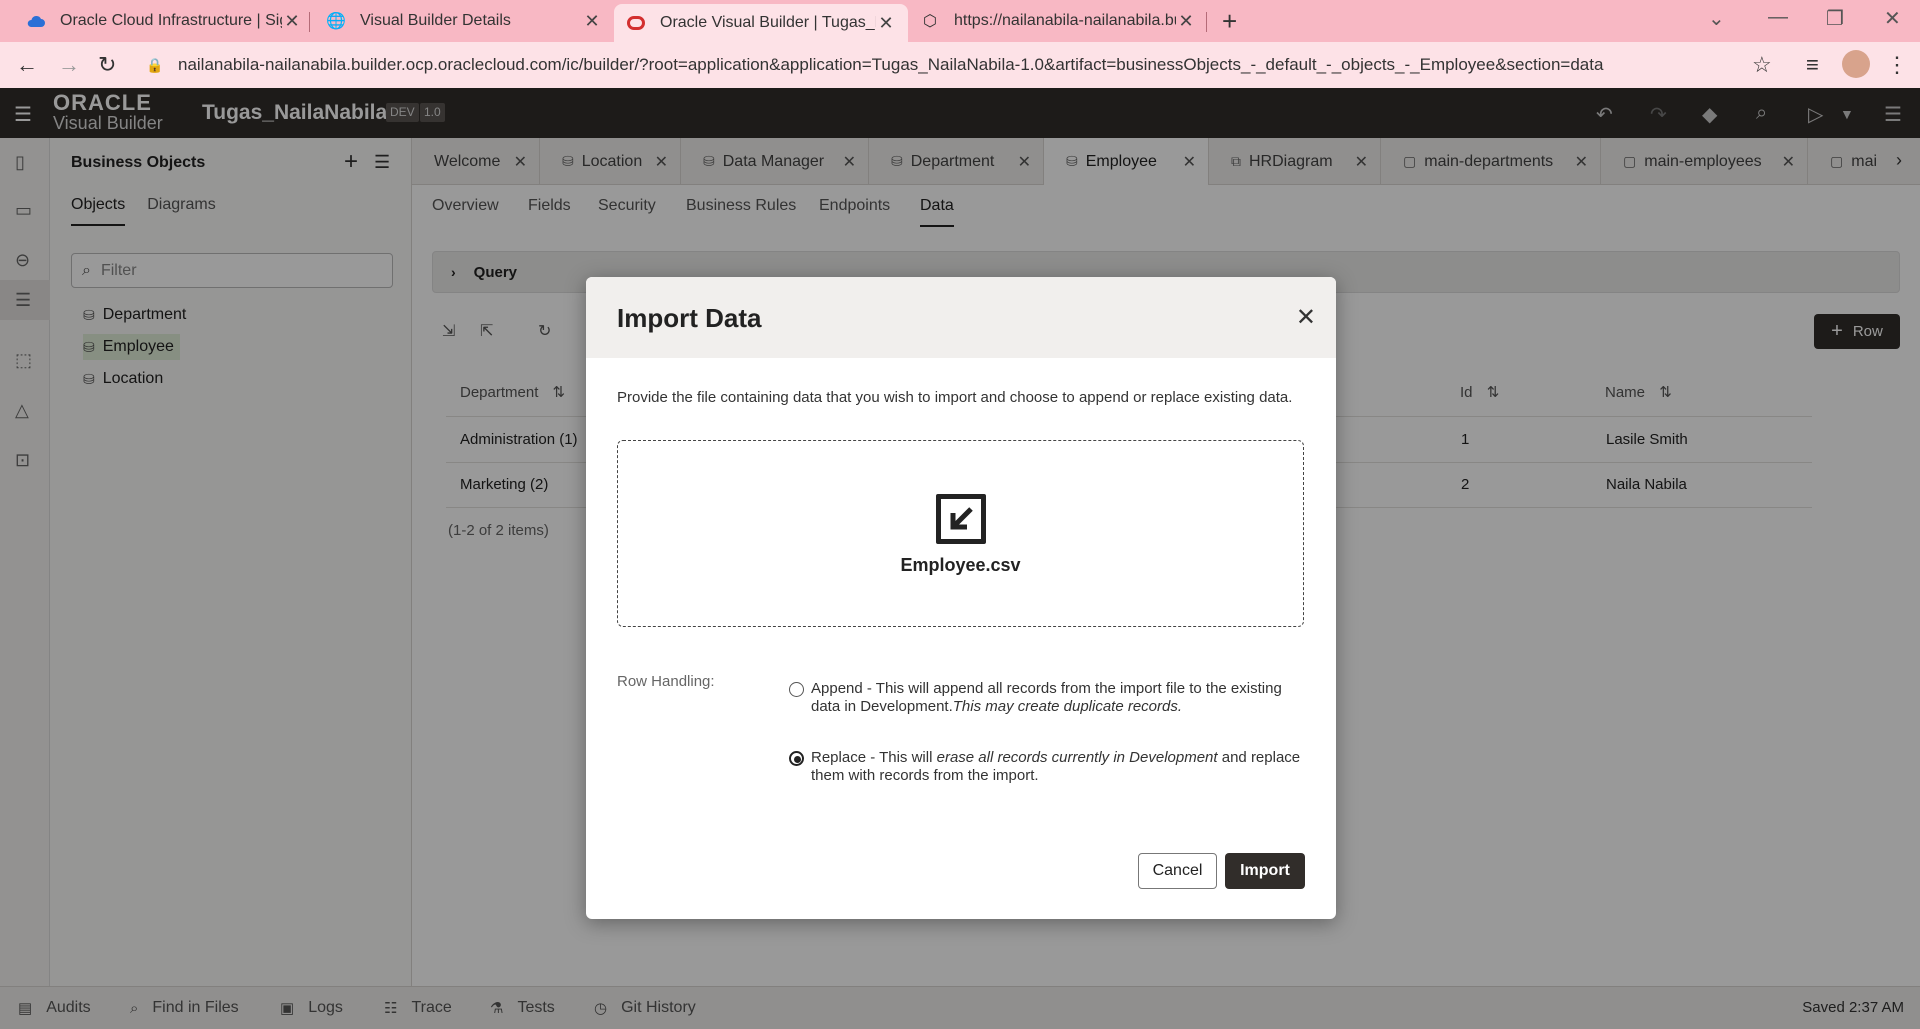 This screenshot has height=1029, width=1920. What do you see at coordinates (69, 65) in the screenshot?
I see `forward-arrow-icon: →` at bounding box center [69, 65].